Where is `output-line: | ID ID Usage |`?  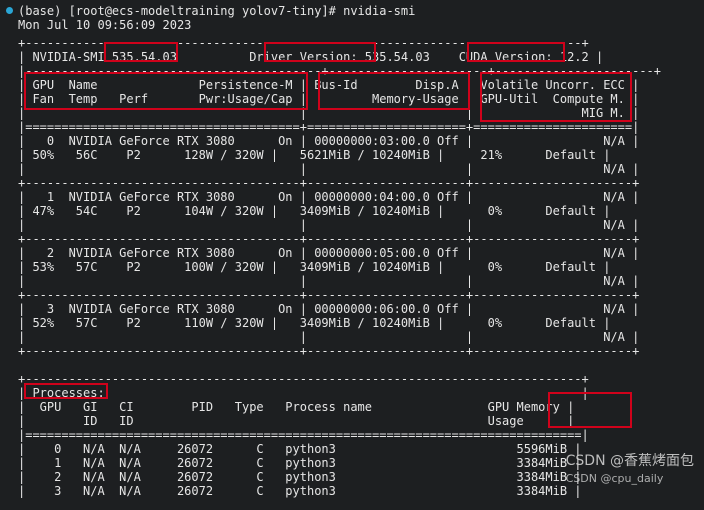
output-line: | ID ID Usage | is located at coordinates (296, 421).